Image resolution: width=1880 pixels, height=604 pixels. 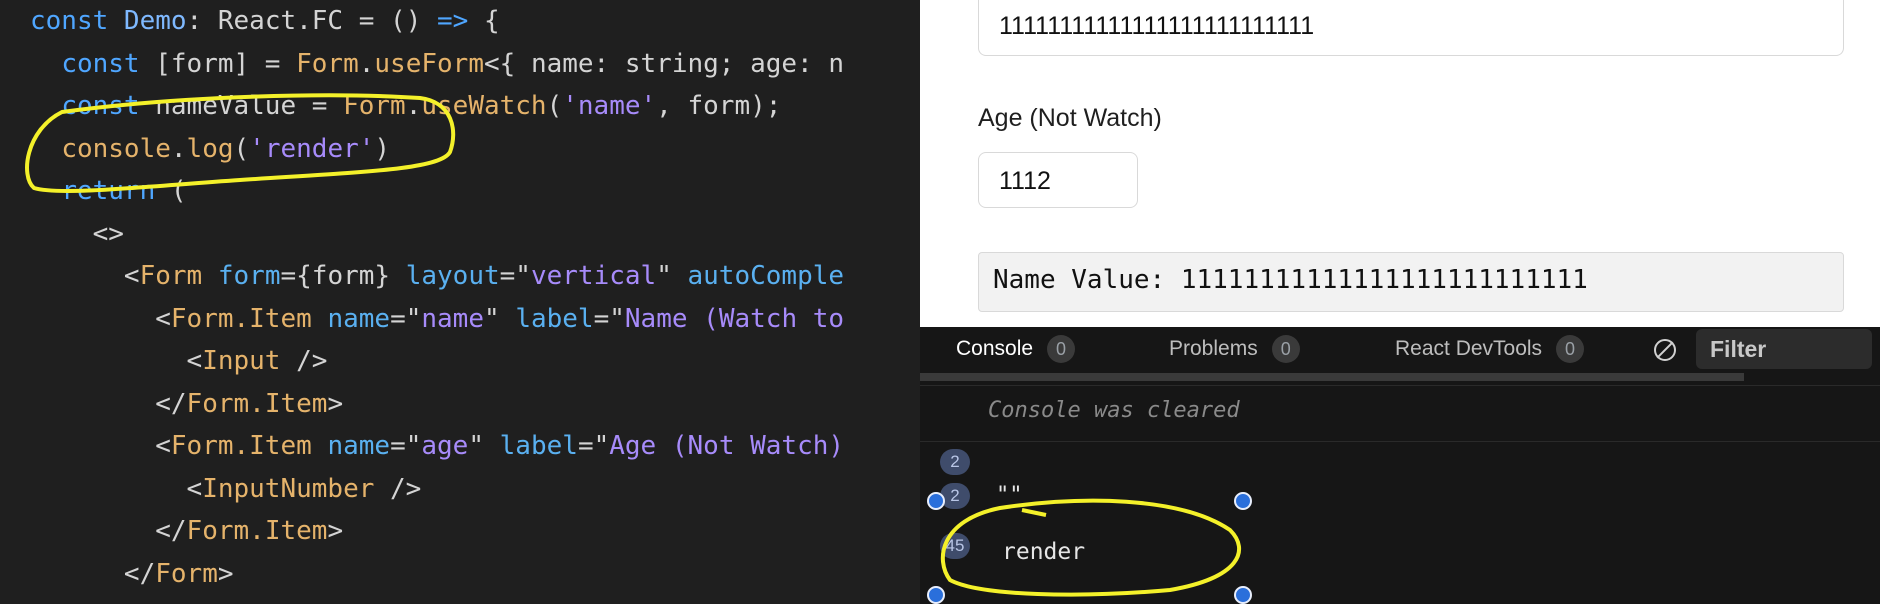 I want to click on filter-input: Filter, so click(x=1784, y=349).